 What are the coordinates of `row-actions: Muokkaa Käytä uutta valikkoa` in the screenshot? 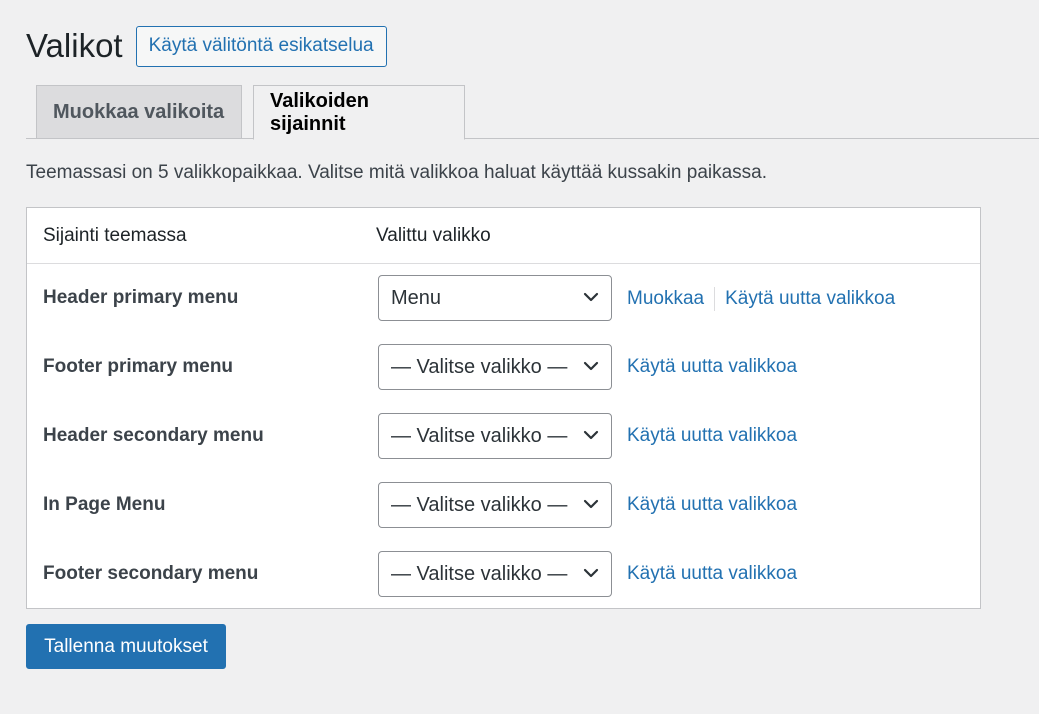 It's located at (761, 299).